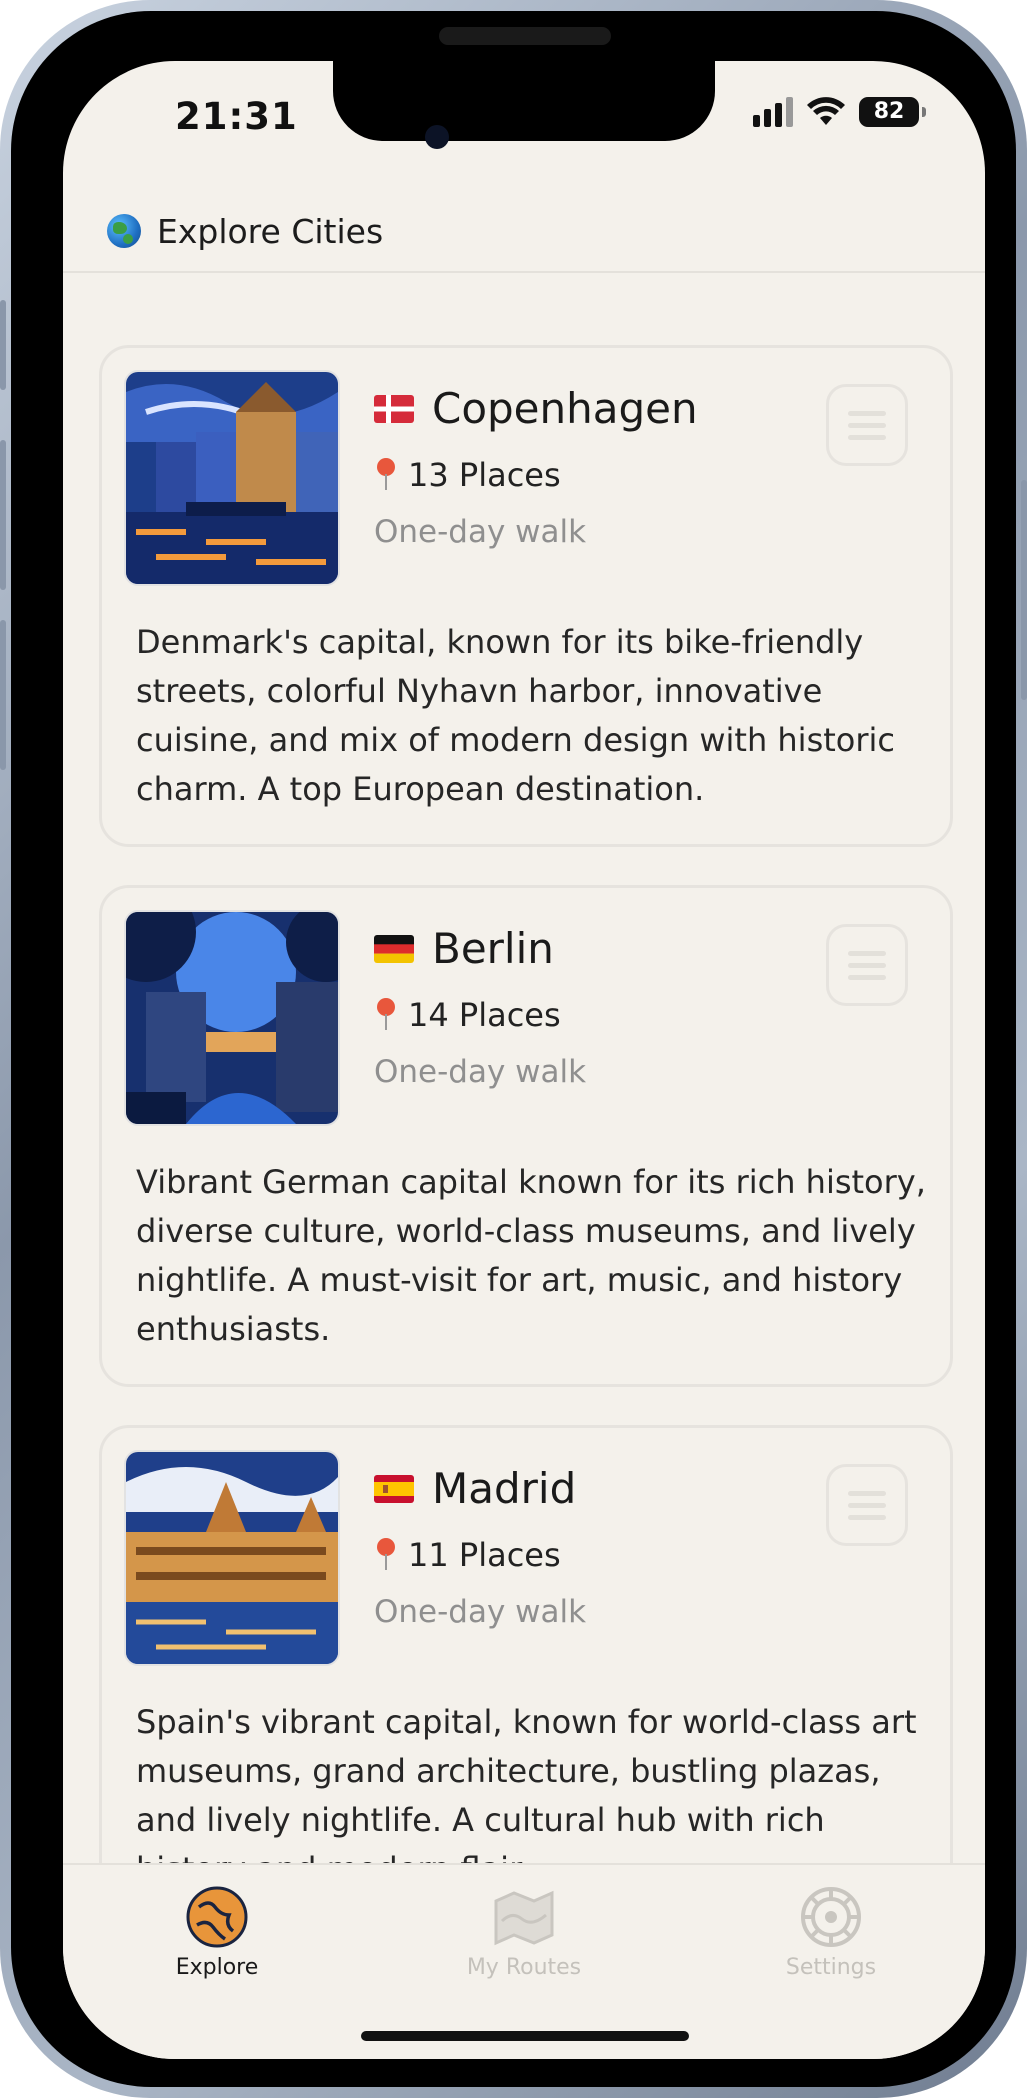  I want to click on tab-label: Settings, so click(831, 1967).